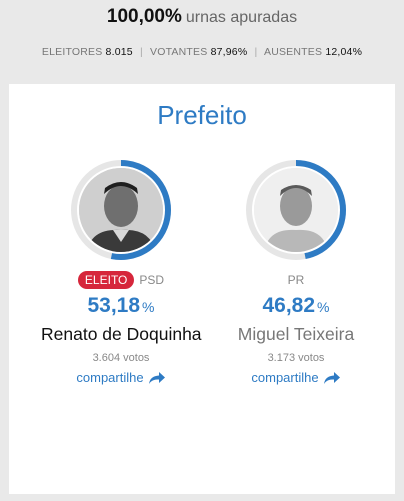 The image size is (404, 501). Describe the element at coordinates (121, 334) in the screenshot. I see `candidate-name: Renato de Doquinha` at that location.